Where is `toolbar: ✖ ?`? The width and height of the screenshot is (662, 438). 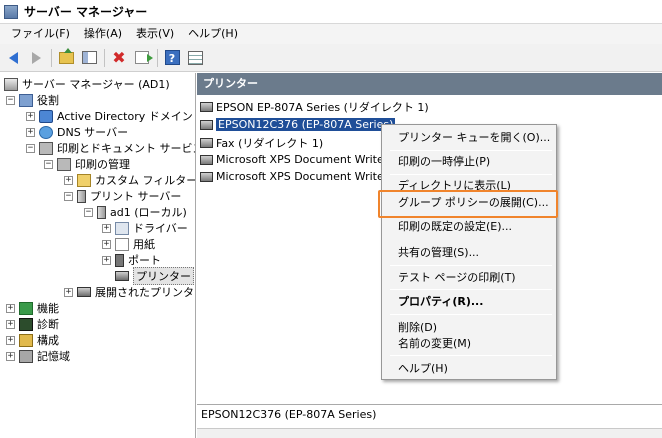 toolbar: ✖ ? is located at coordinates (331, 58).